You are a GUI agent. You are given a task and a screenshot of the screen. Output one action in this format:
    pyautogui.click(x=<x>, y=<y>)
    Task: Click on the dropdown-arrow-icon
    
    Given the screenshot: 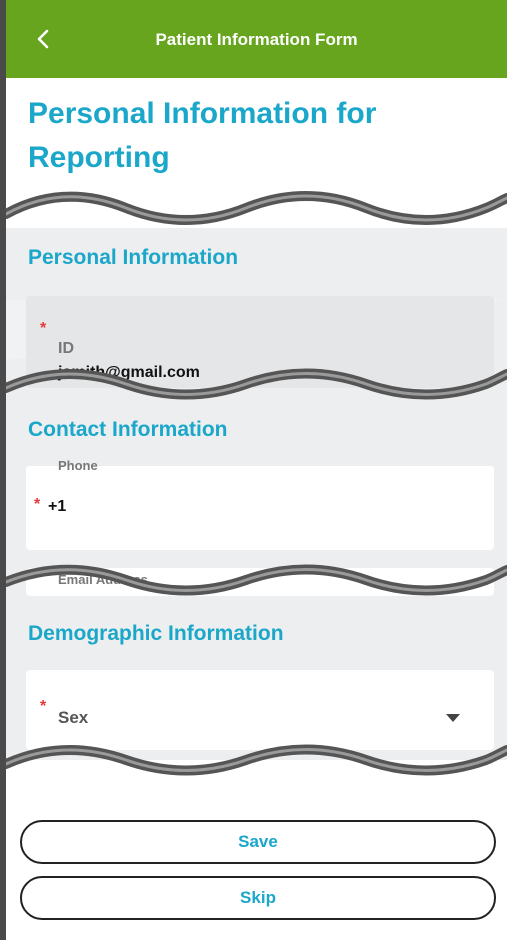 What is the action you would take?
    pyautogui.click(x=453, y=718)
    